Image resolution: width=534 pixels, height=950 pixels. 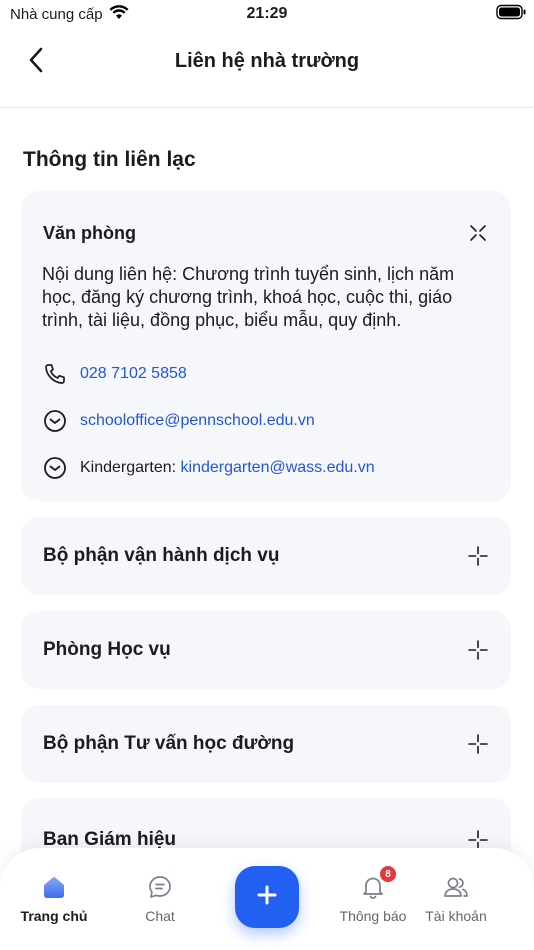 I want to click on department-card-header: Bộ phận vận hành dịch vụ, so click(x=266, y=556).